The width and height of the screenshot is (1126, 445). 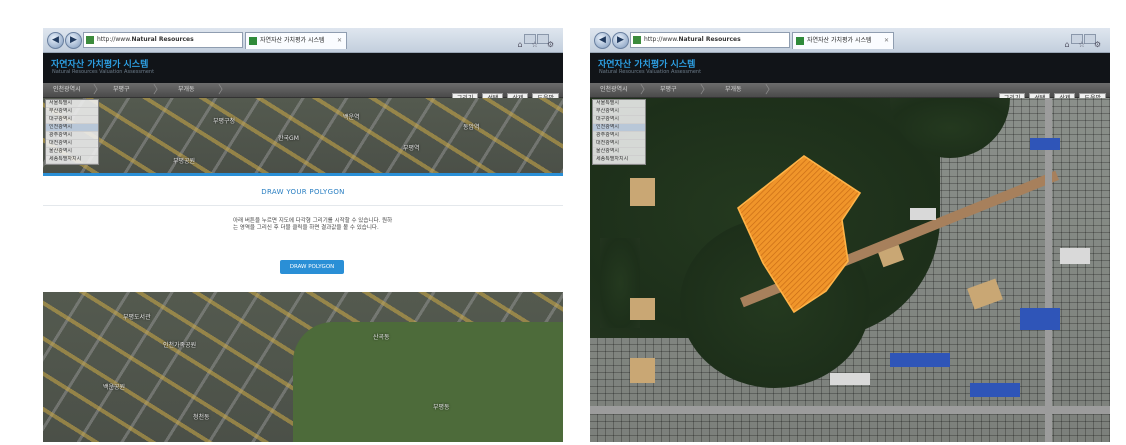 What do you see at coordinates (381, 337) in the screenshot?
I see `map-label: 산곡동` at bounding box center [381, 337].